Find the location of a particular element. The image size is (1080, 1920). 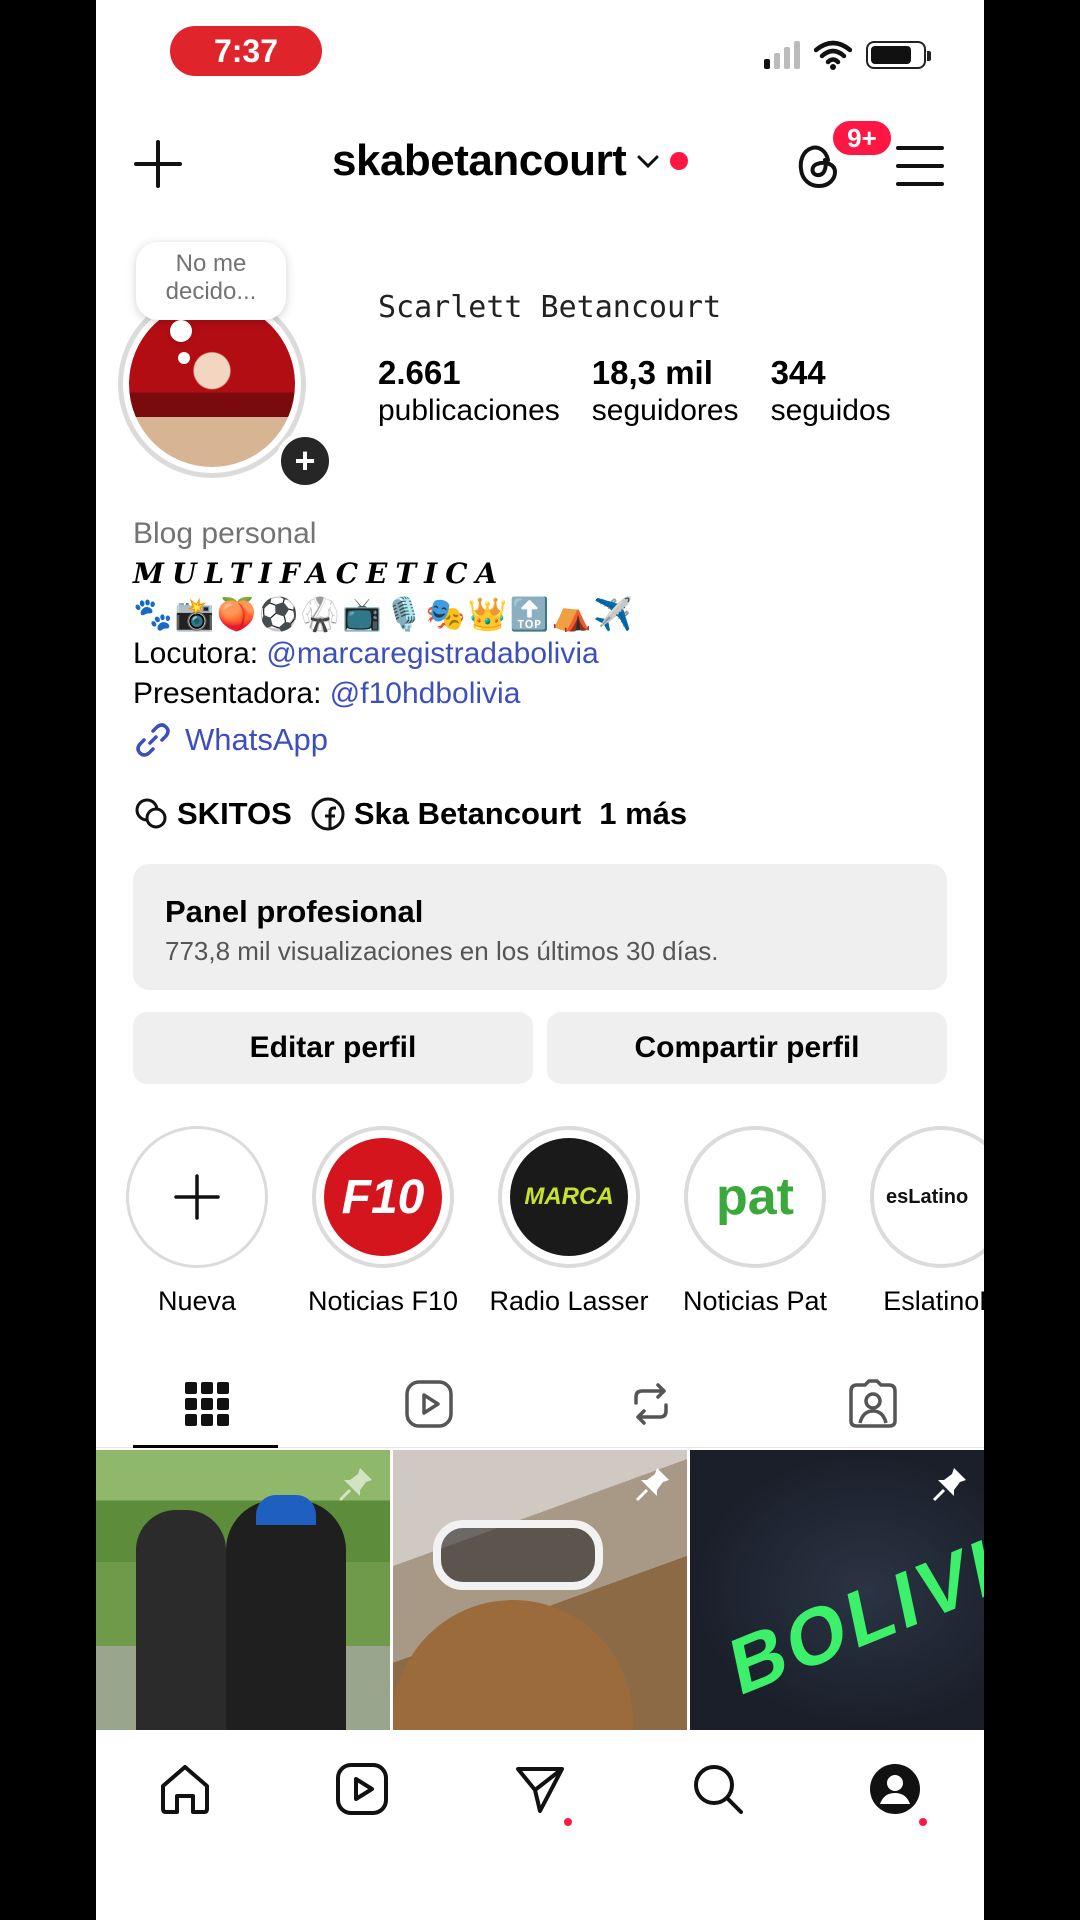

highlight-circle: pat is located at coordinates (755, 1197).